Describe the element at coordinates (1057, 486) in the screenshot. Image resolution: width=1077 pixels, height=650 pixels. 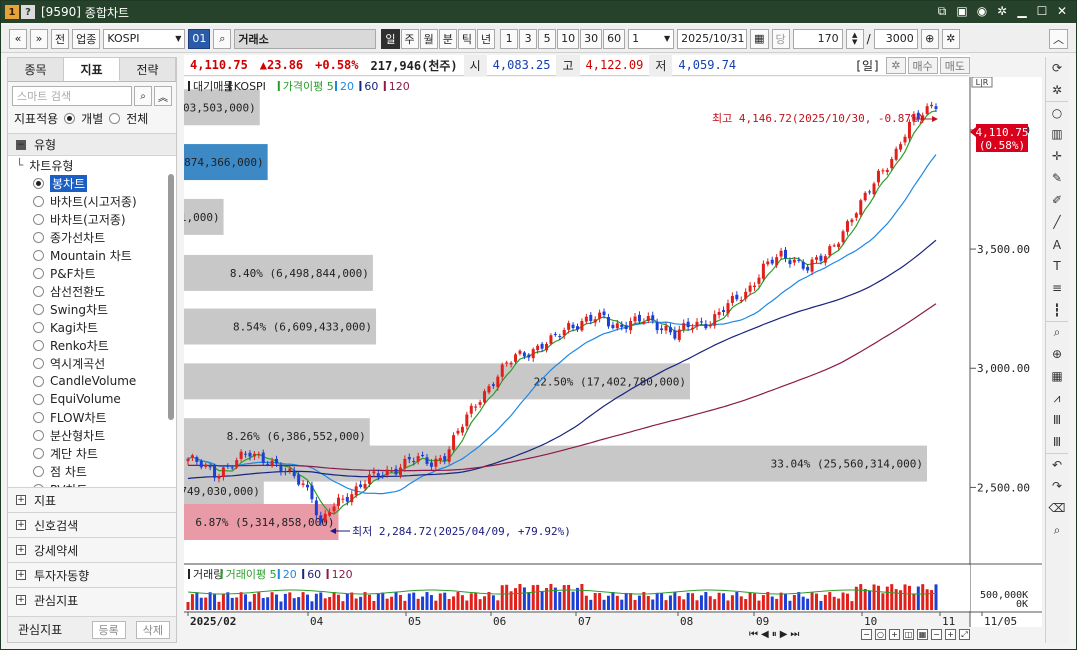
I see `redo-icon: ↷` at that location.